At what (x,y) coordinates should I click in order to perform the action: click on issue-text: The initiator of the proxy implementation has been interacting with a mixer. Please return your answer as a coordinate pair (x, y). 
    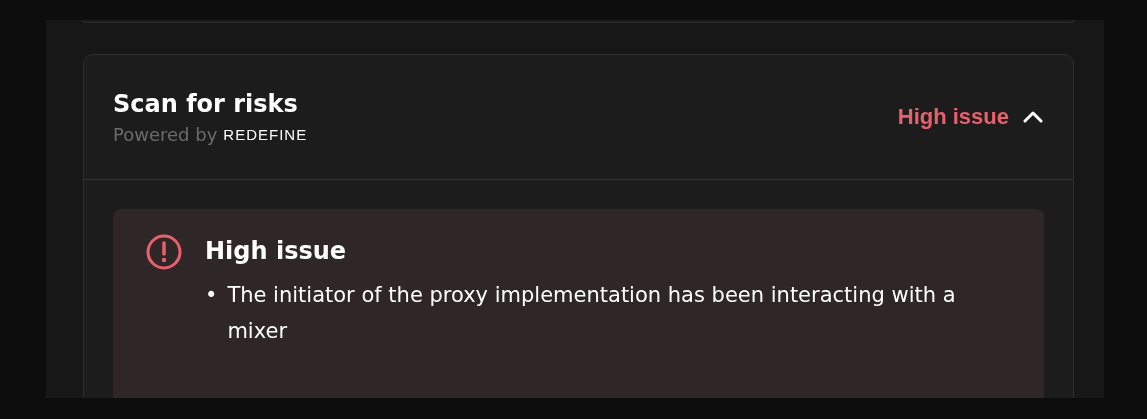
    Looking at the image, I should click on (592, 313).